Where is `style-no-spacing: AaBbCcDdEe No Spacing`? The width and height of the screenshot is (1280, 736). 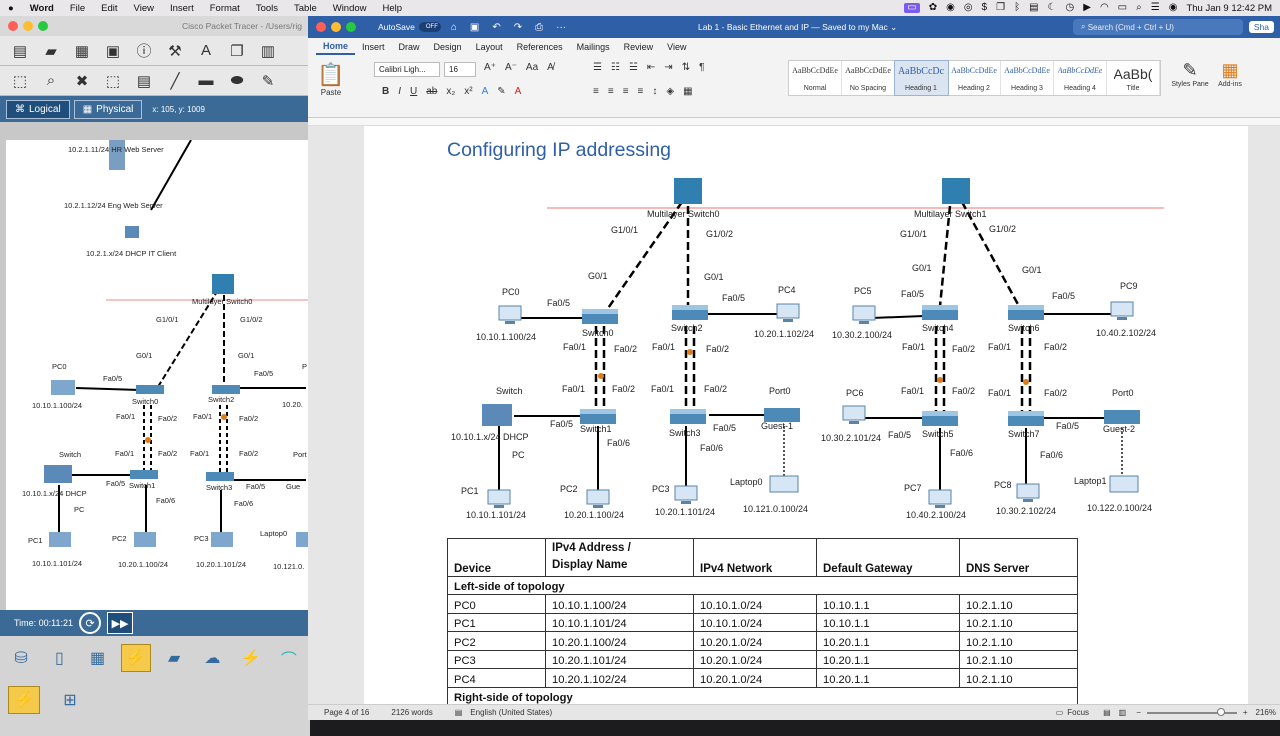 style-no-spacing: AaBbCcDdEe No Spacing is located at coordinates (868, 78).